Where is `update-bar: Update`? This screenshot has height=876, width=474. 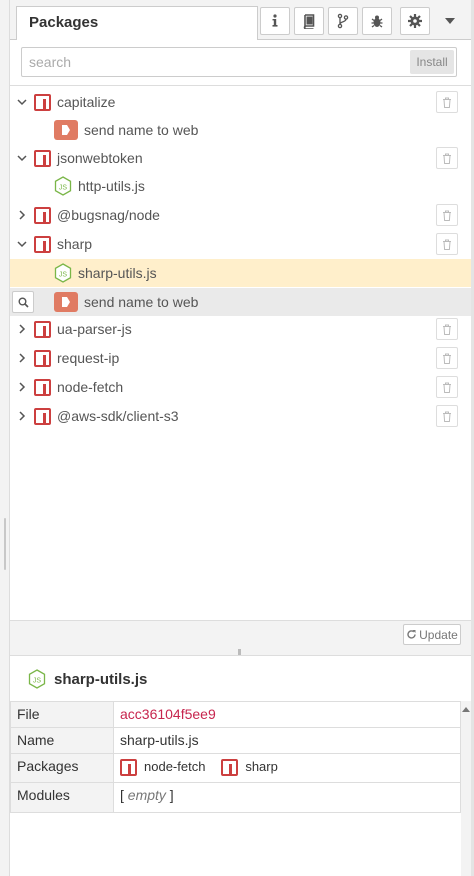 update-bar: Update is located at coordinates (240, 633).